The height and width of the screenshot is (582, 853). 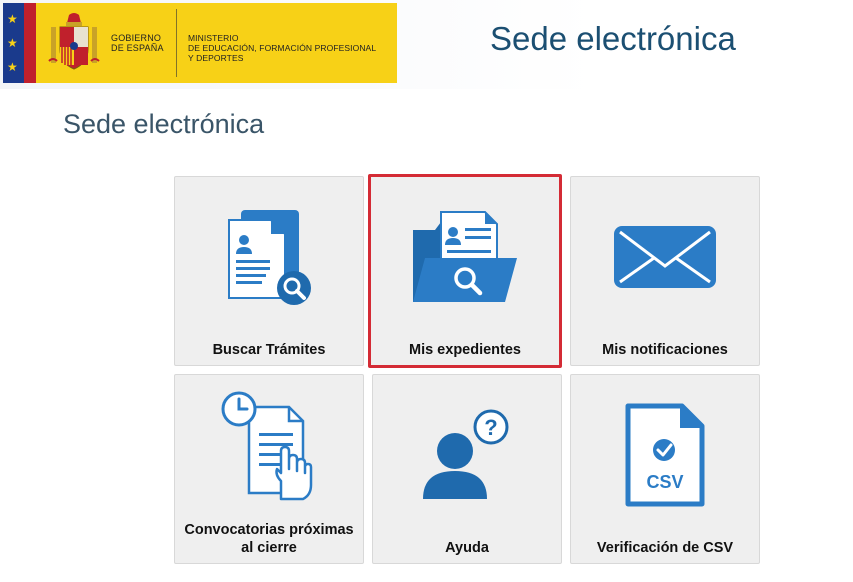 I want to click on tile-icon-wrap: CSV, so click(x=665, y=455).